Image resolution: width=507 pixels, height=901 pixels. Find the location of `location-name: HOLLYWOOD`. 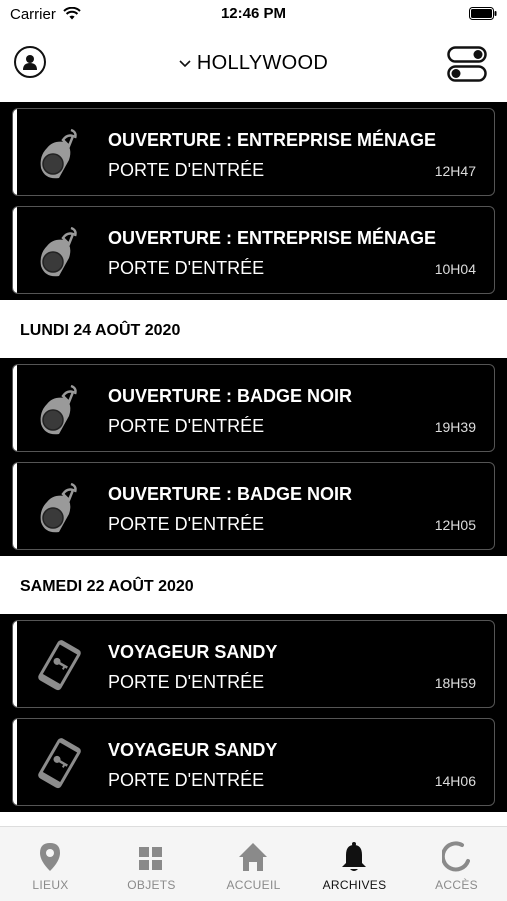

location-name: HOLLYWOOD is located at coordinates (262, 63).